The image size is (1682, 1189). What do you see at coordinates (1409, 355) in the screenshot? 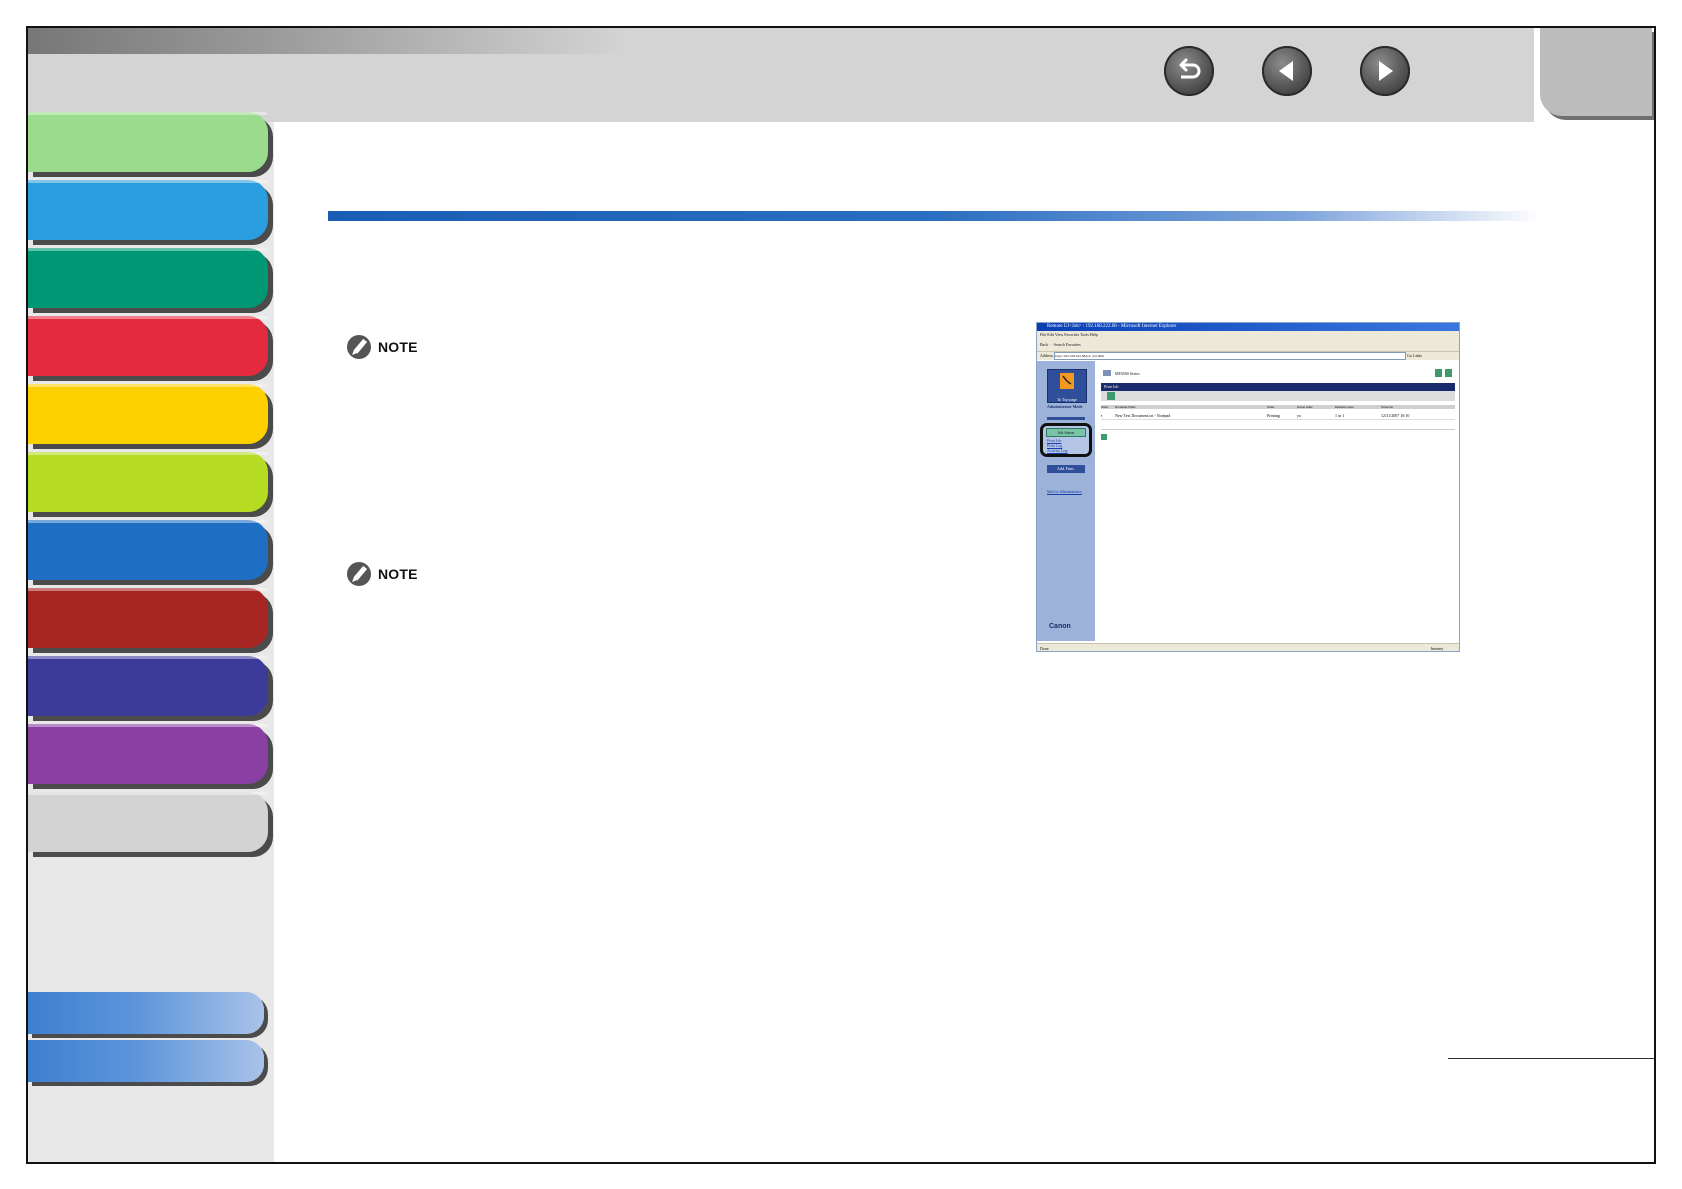
I see `go-label: Go` at bounding box center [1409, 355].